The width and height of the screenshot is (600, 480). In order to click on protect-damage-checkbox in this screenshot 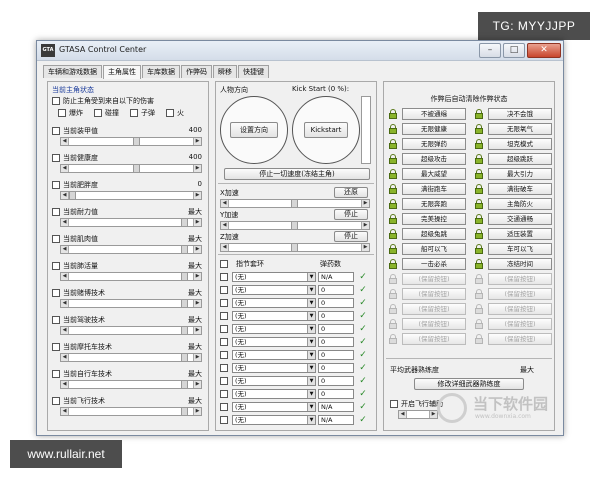, I will do `click(56, 101)`.